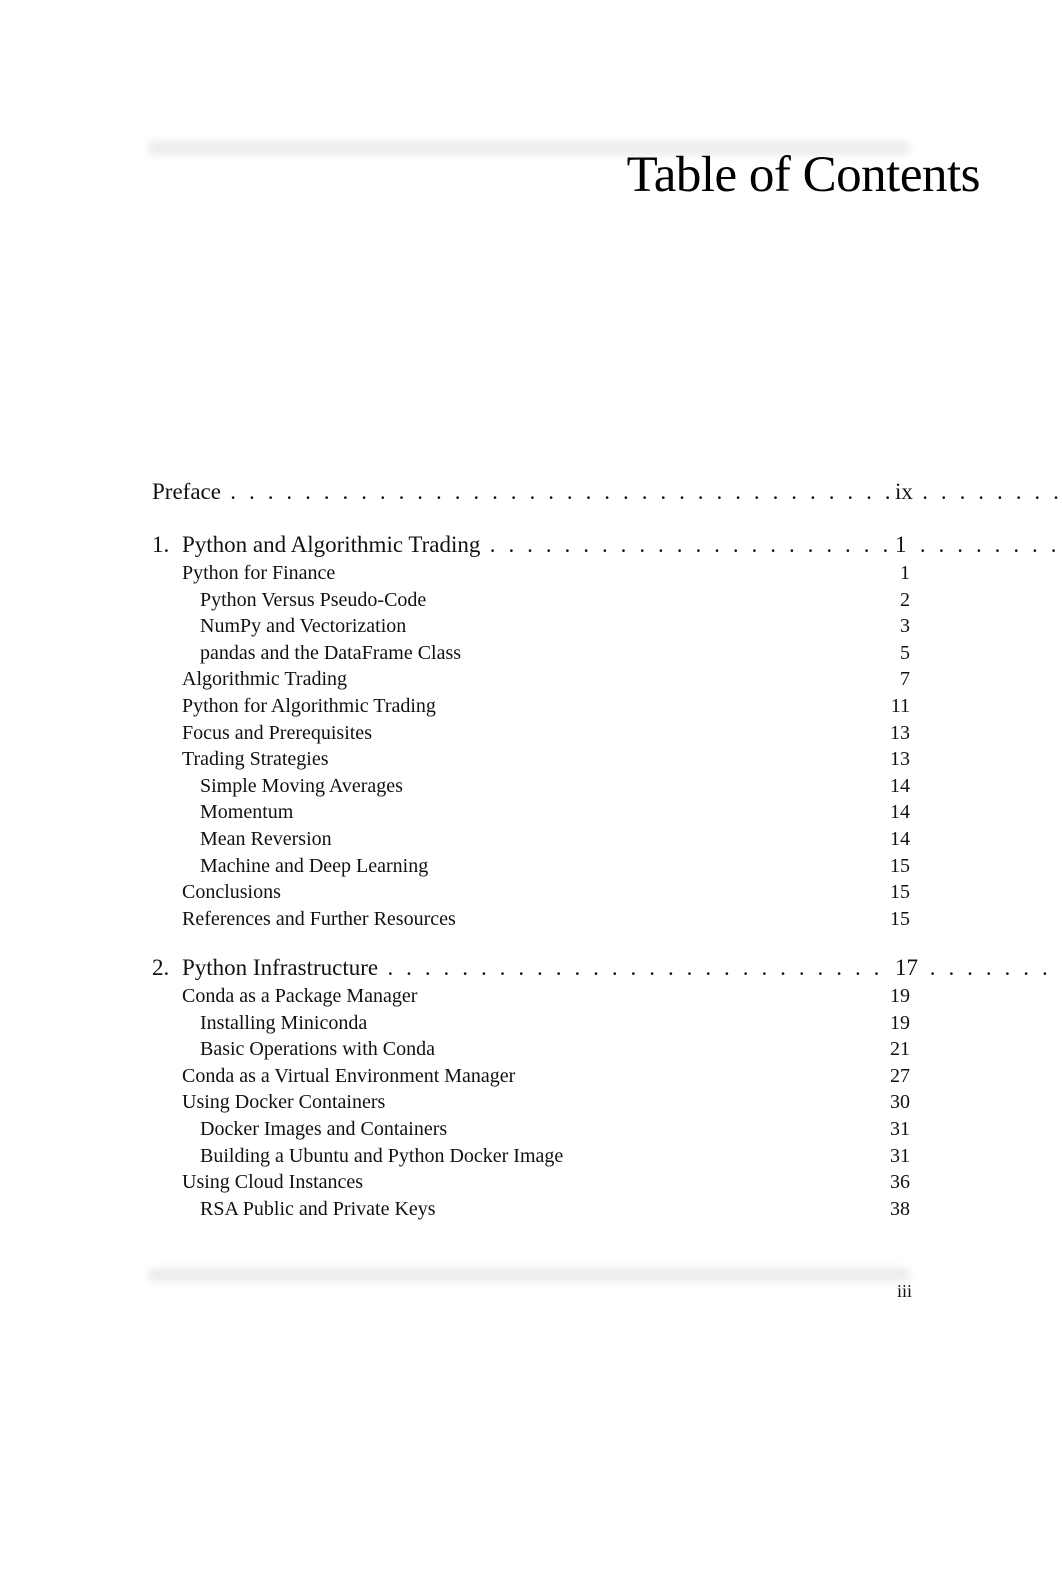 This screenshot has width=1062, height=1576. Describe the element at coordinates (273, 1182) in the screenshot. I see `entry-title: Using Cloud Instances` at that location.